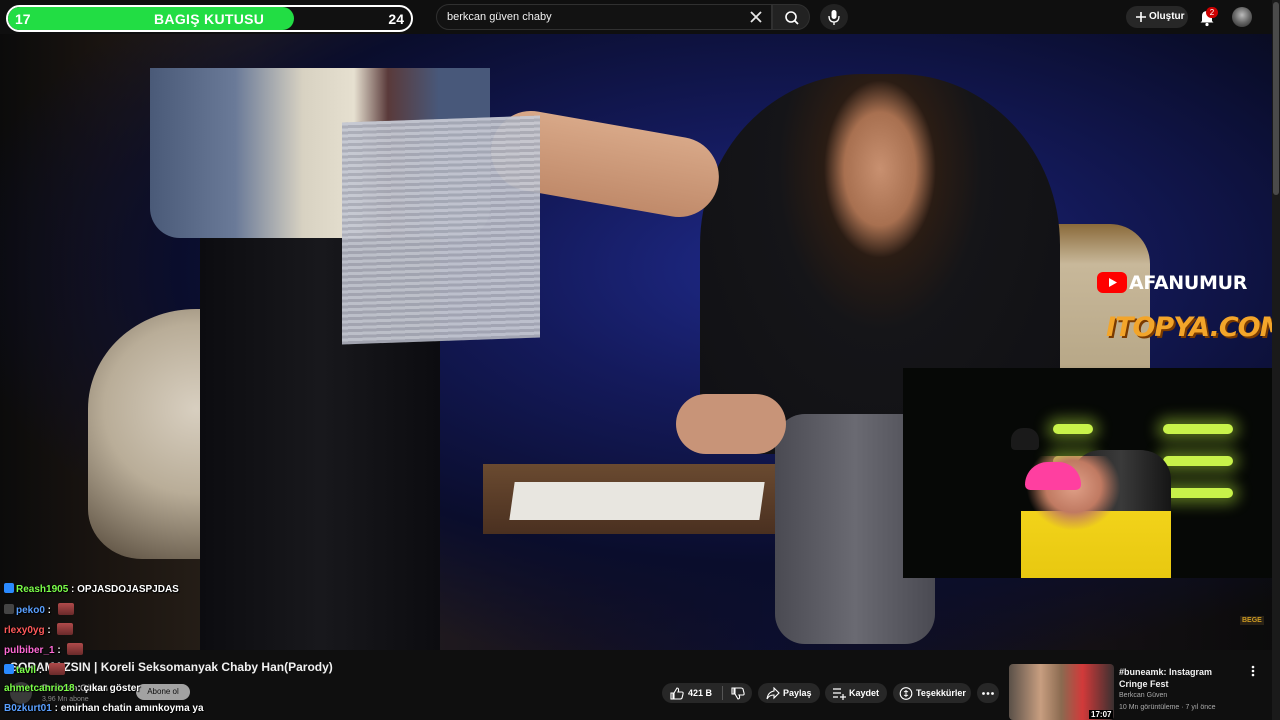 Image resolution: width=1280 pixels, height=720 pixels. Describe the element at coordinates (1252, 620) in the screenshot. I see `corner-tag: BEGE` at that location.